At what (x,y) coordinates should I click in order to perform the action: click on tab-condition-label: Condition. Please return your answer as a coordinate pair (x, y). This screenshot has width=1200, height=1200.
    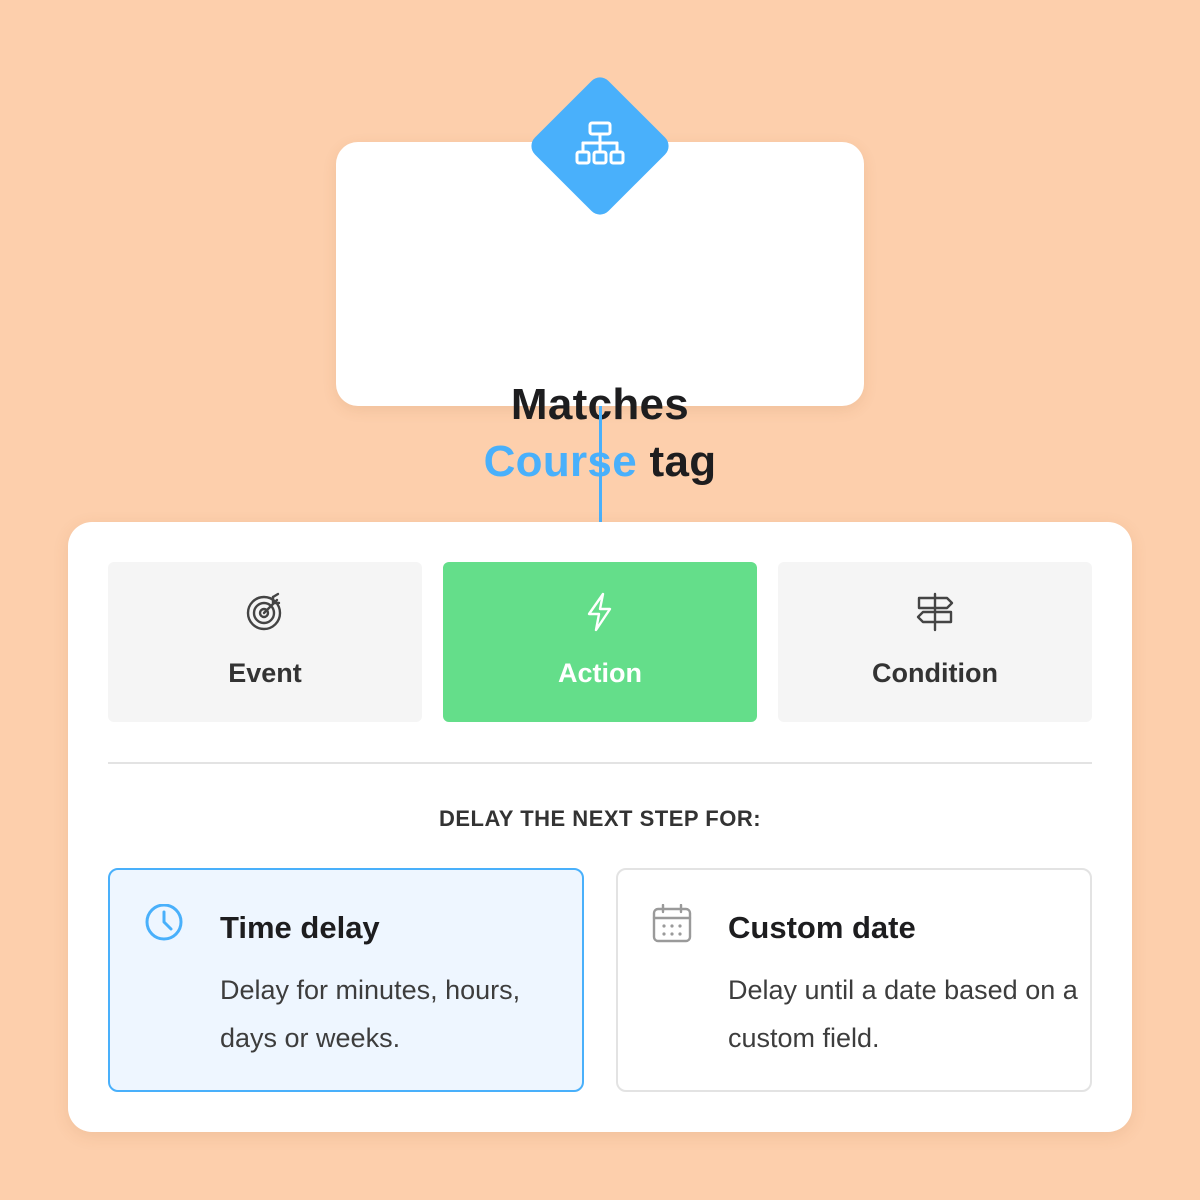
    Looking at the image, I should click on (935, 673).